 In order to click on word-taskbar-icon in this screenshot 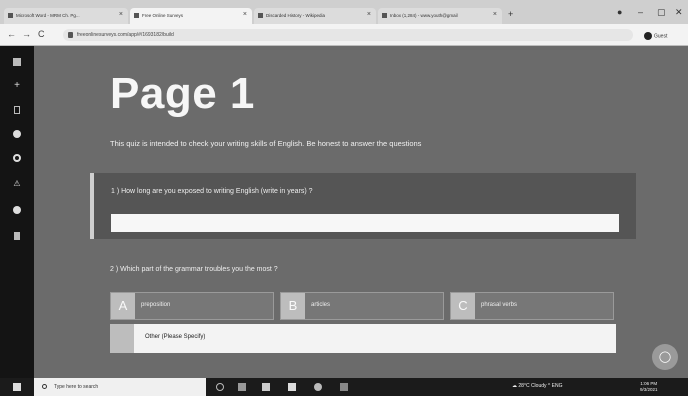, I will do `click(344, 387)`.